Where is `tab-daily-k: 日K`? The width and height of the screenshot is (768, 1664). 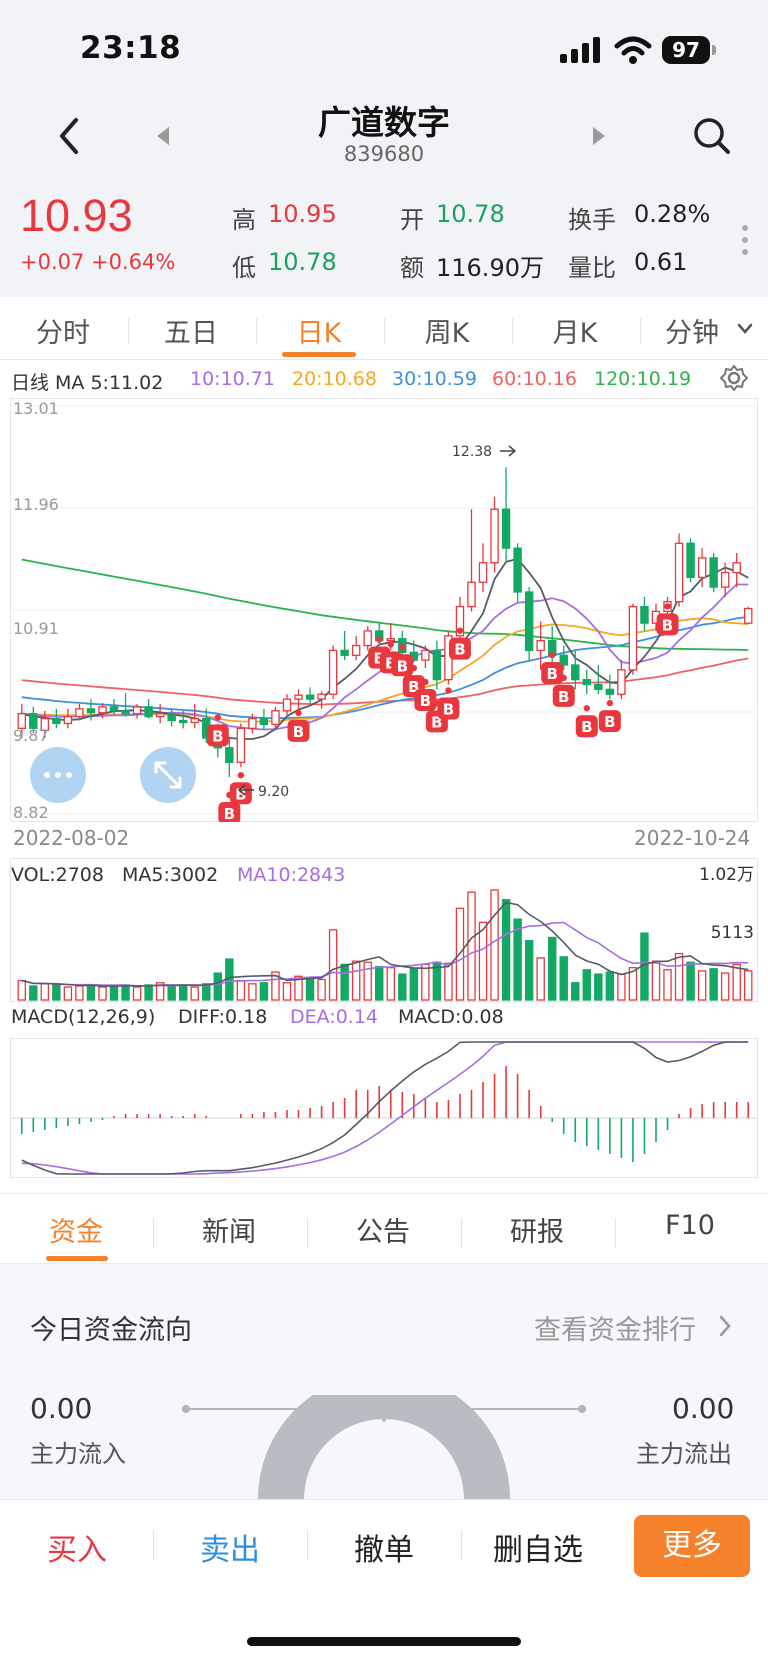 tab-daily-k: 日K is located at coordinates (319, 330).